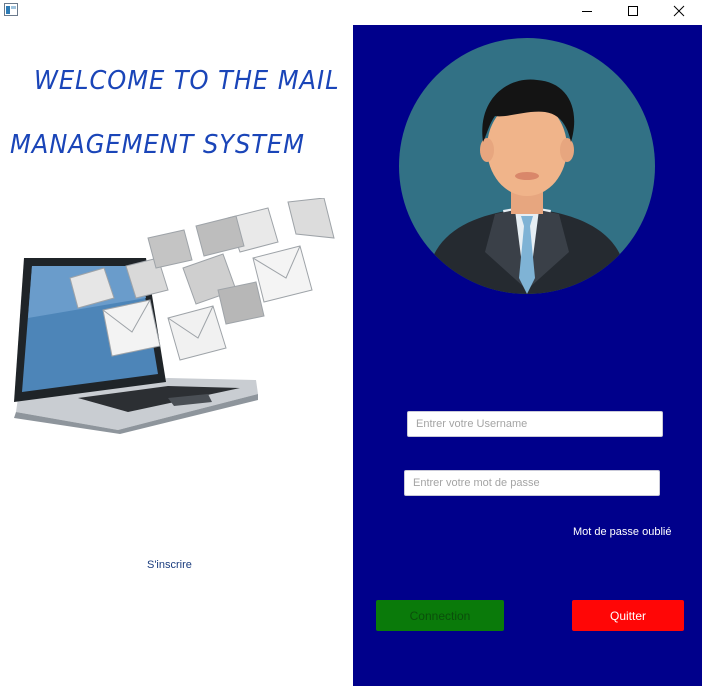 This screenshot has height=686, width=702. What do you see at coordinates (157, 145) in the screenshot?
I see `welcome-title-line2: MANAGEMENT SYSTEM` at bounding box center [157, 145].